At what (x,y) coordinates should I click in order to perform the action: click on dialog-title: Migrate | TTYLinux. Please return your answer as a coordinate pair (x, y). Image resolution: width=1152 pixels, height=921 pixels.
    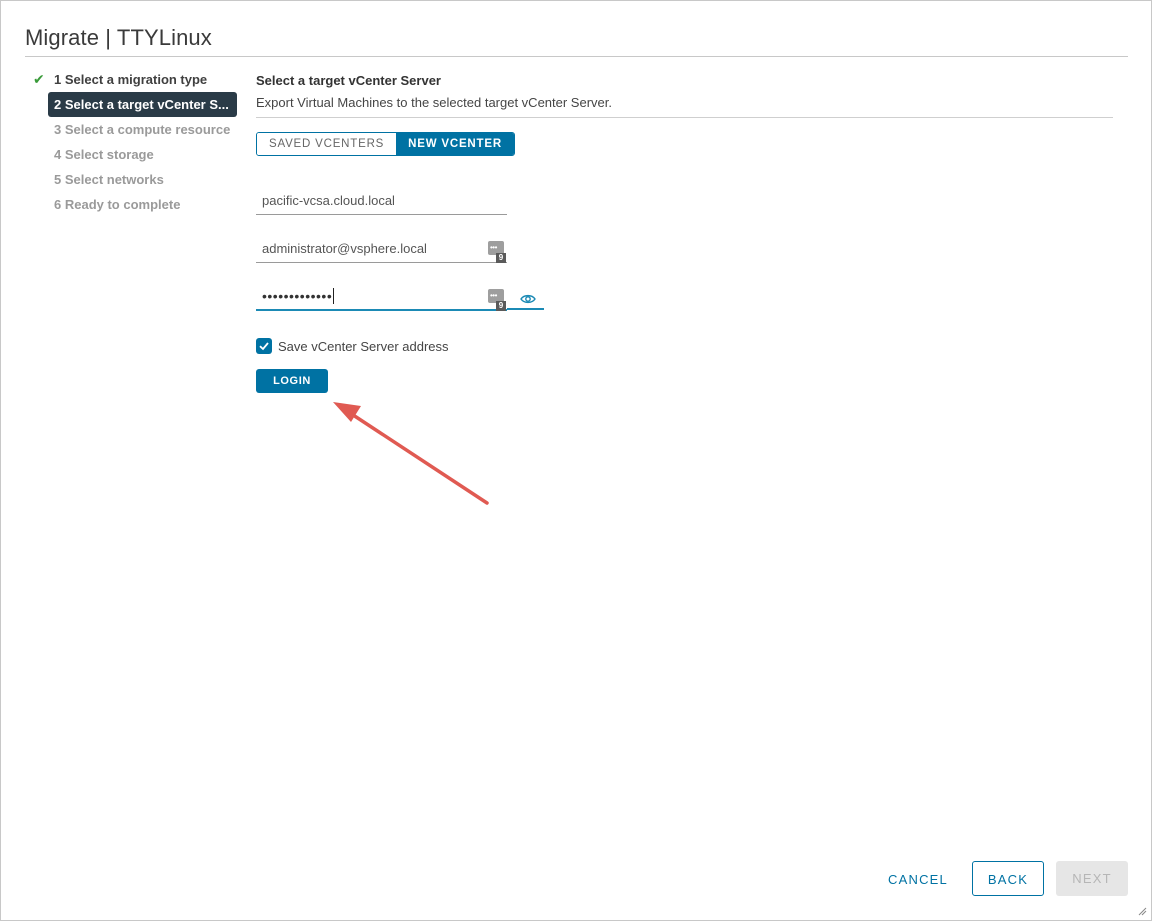
    Looking at the image, I should click on (118, 37).